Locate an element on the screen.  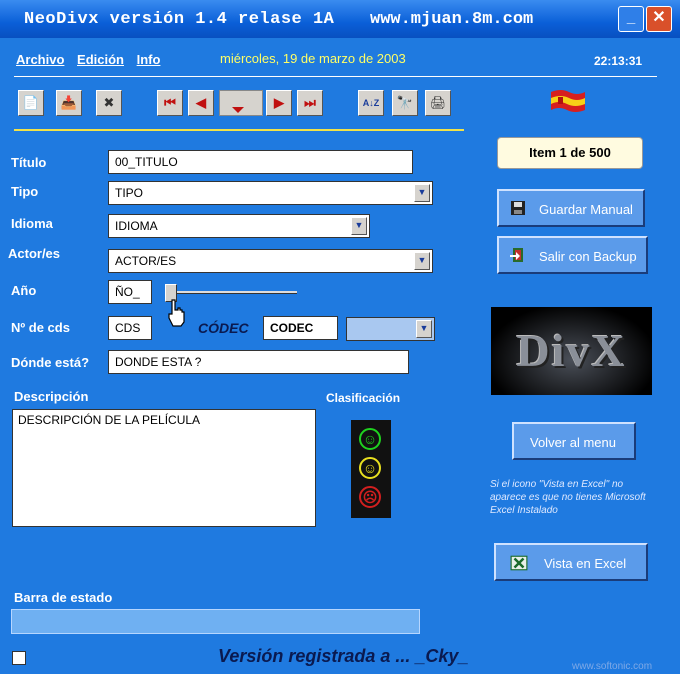
codec-select: ▼ is located at coordinates (390, 329).